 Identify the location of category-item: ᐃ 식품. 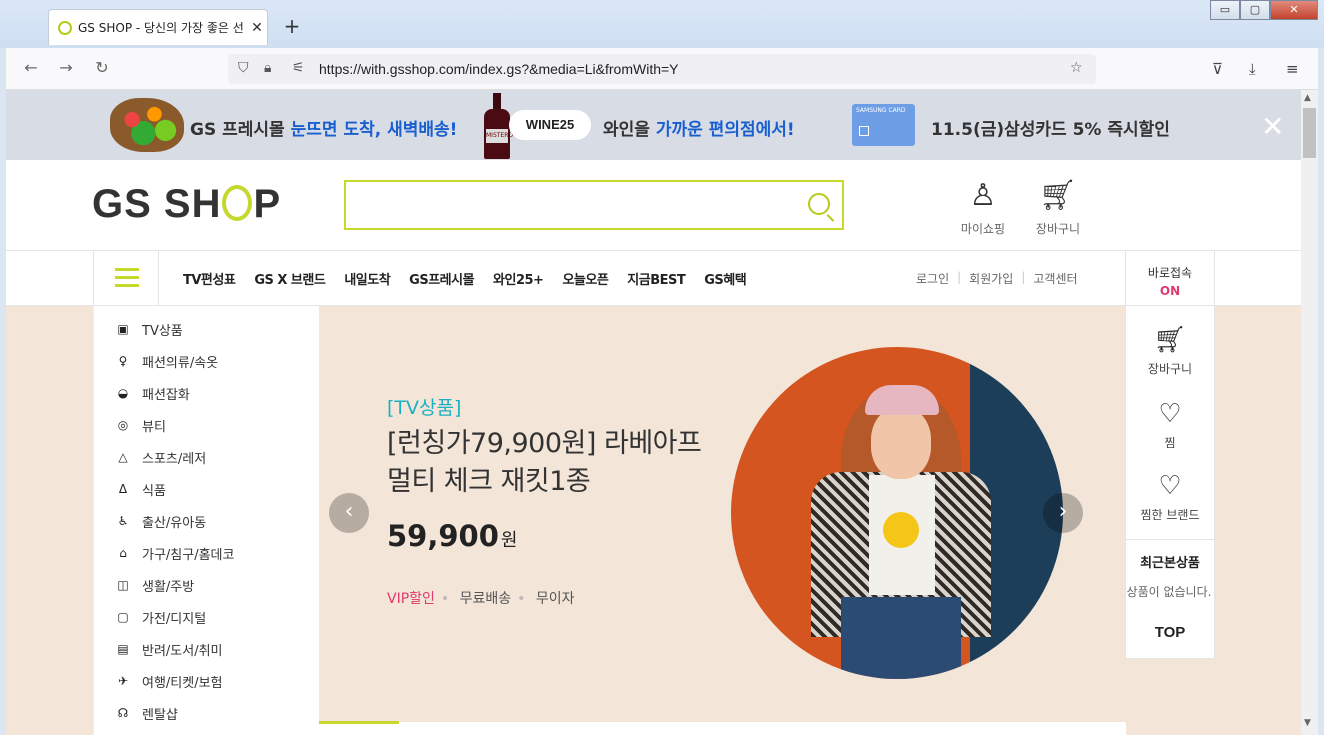
(141, 489).